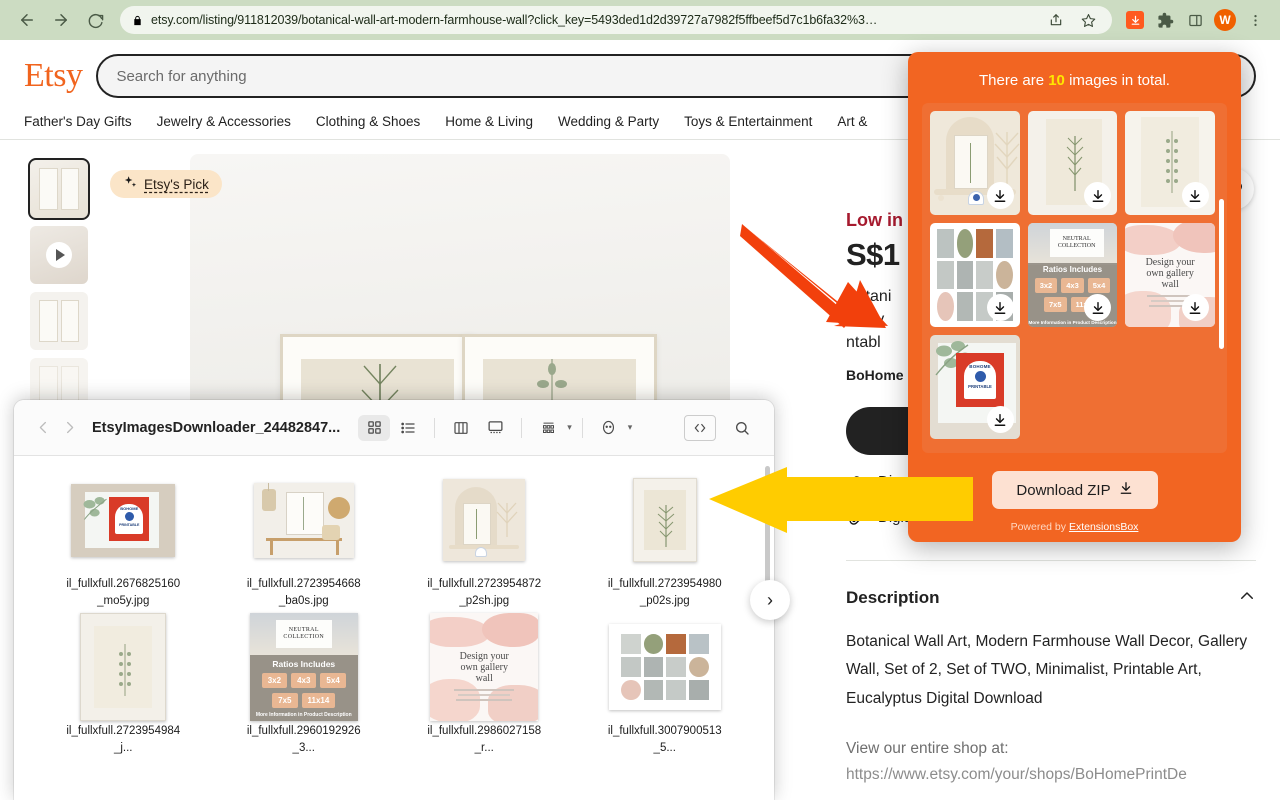 Image resolution: width=1280 pixels, height=800 pixels. What do you see at coordinates (742, 428) in the screenshot?
I see `search-icon` at bounding box center [742, 428].